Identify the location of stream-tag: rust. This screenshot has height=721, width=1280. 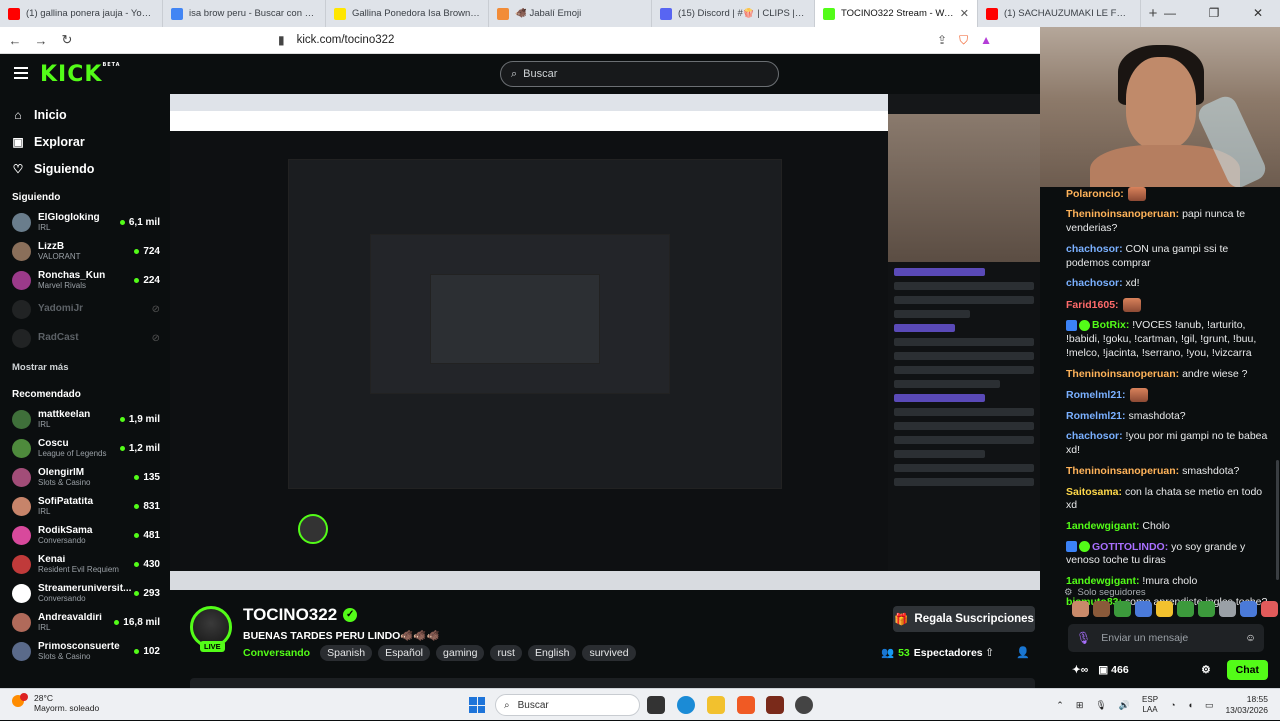
(506, 653).